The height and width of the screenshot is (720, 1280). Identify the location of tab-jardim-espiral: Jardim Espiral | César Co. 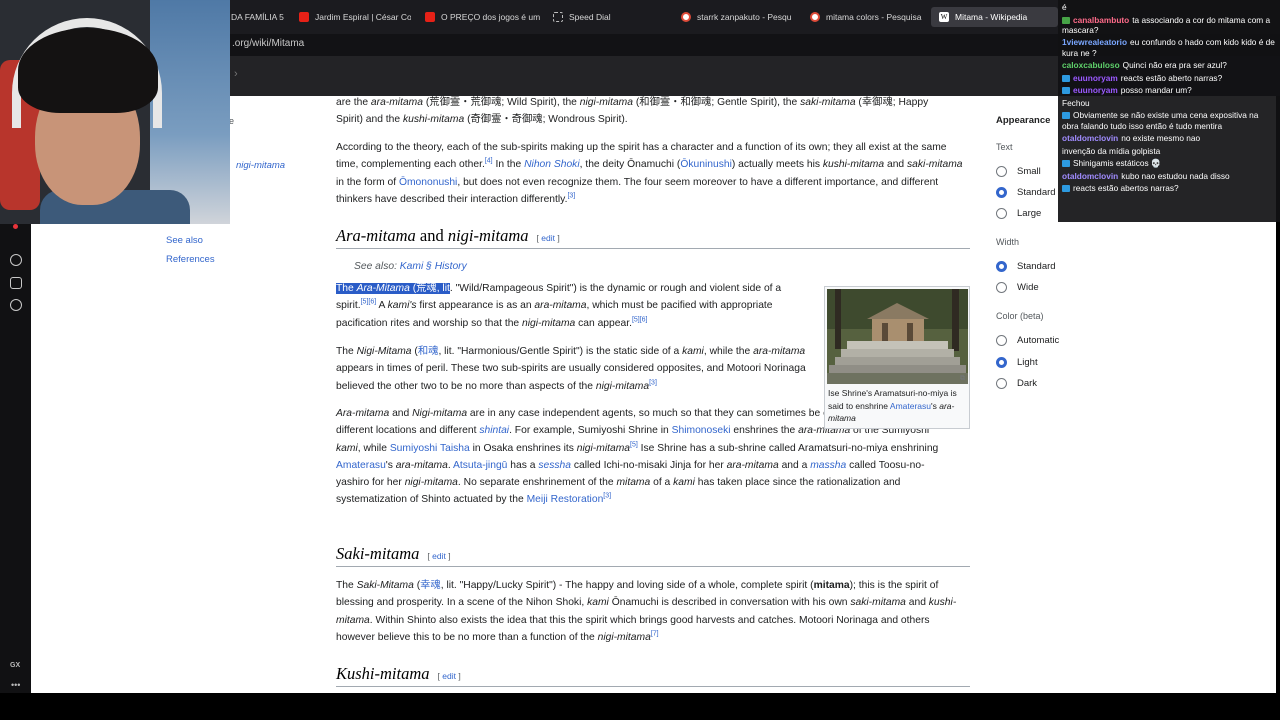
(355, 17).